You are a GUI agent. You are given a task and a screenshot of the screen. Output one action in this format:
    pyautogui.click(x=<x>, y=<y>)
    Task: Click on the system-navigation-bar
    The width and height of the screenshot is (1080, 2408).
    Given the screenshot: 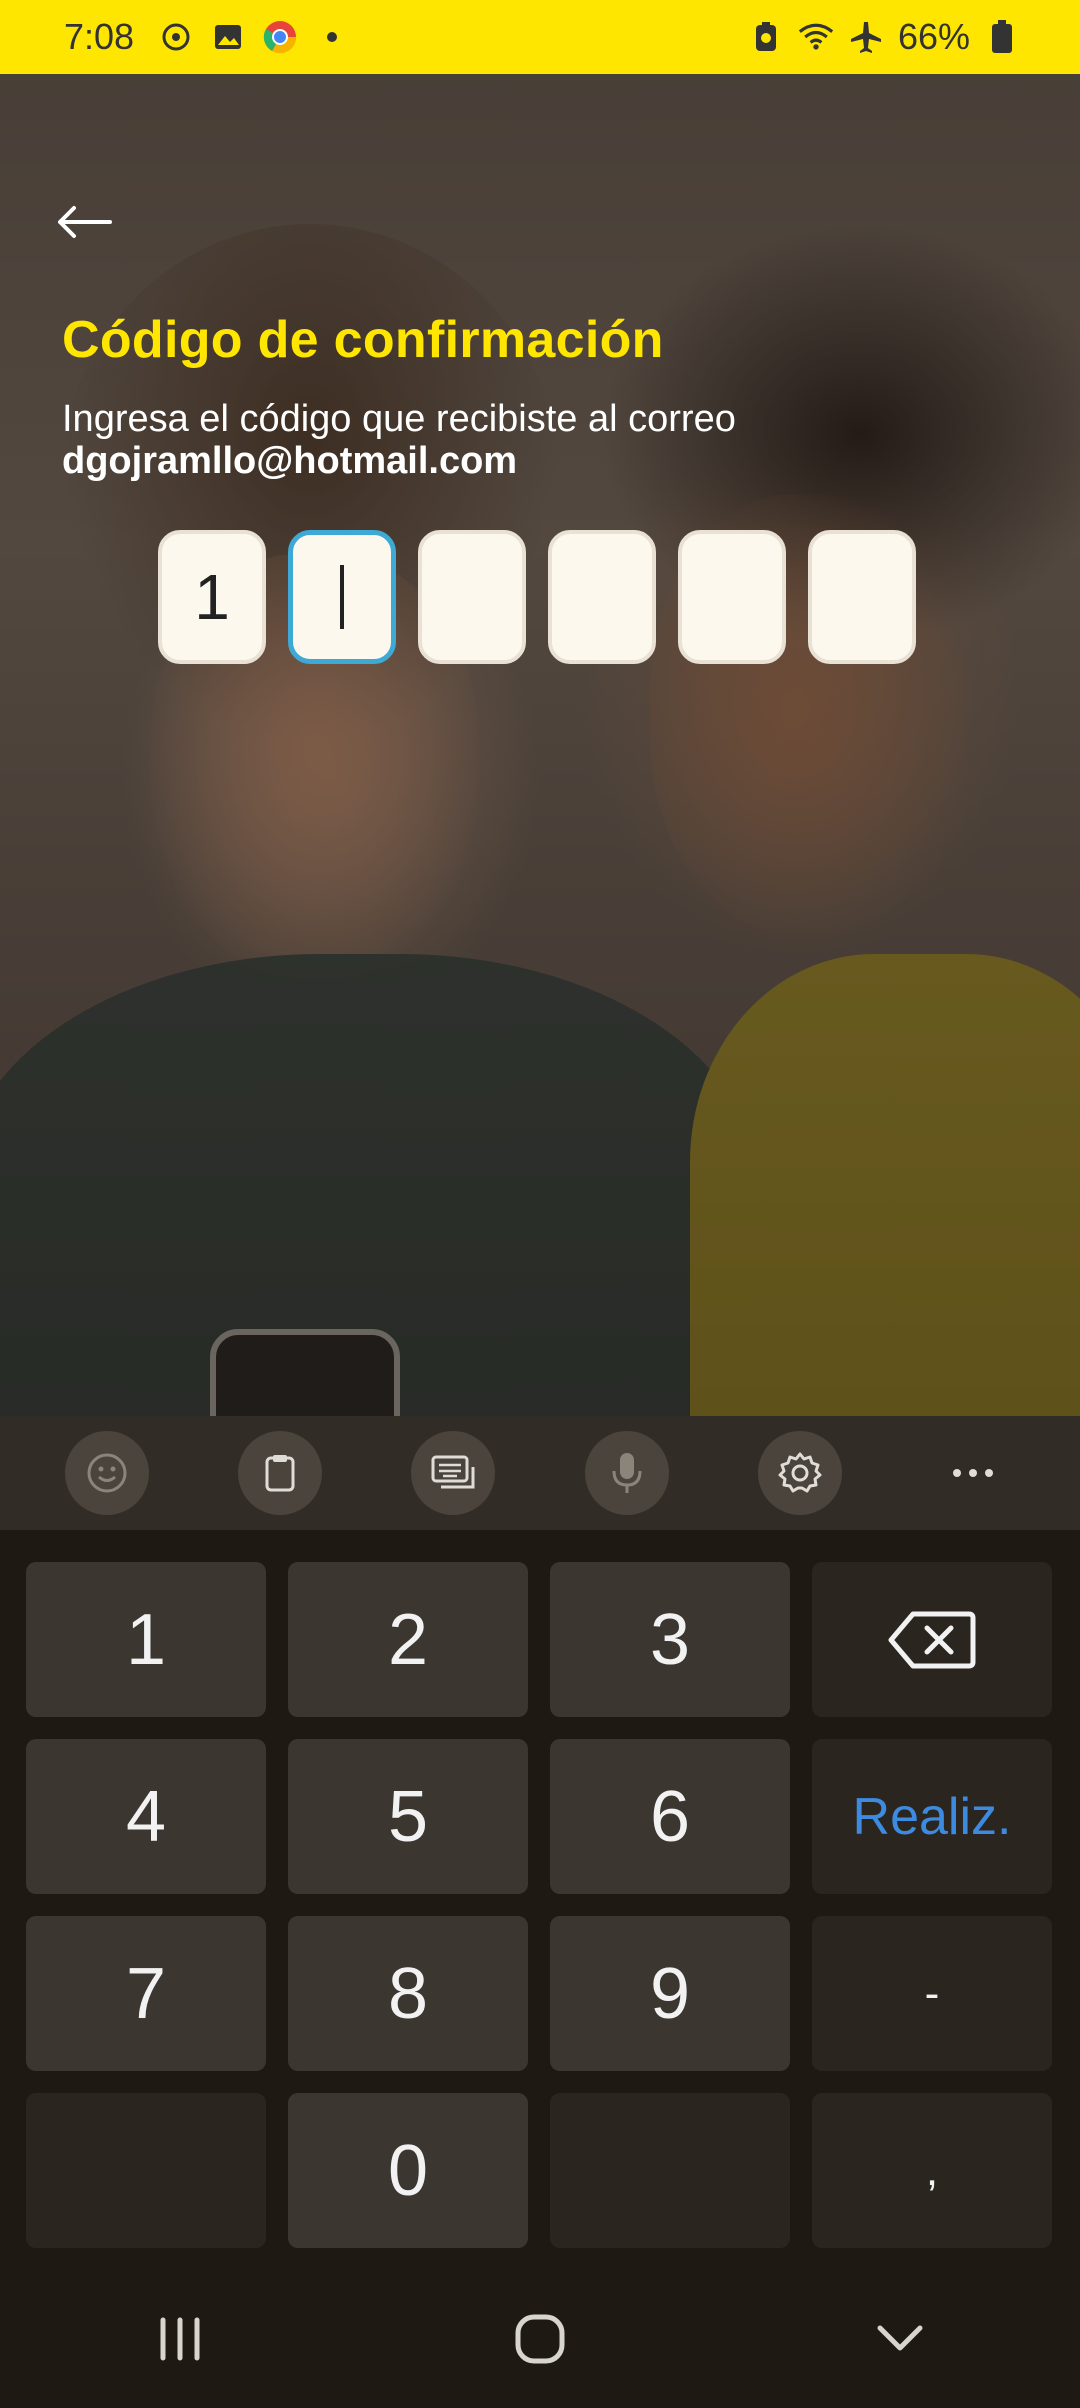 What is the action you would take?
    pyautogui.click(x=540, y=2339)
    